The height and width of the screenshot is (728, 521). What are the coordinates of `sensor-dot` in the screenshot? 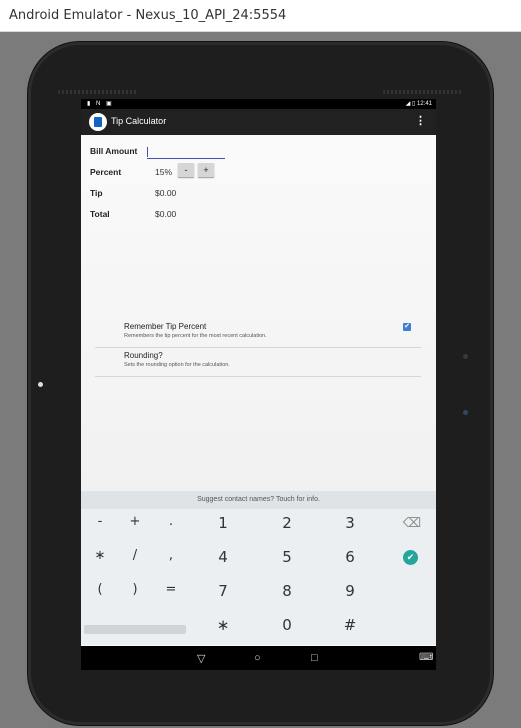 It's located at (465, 412).